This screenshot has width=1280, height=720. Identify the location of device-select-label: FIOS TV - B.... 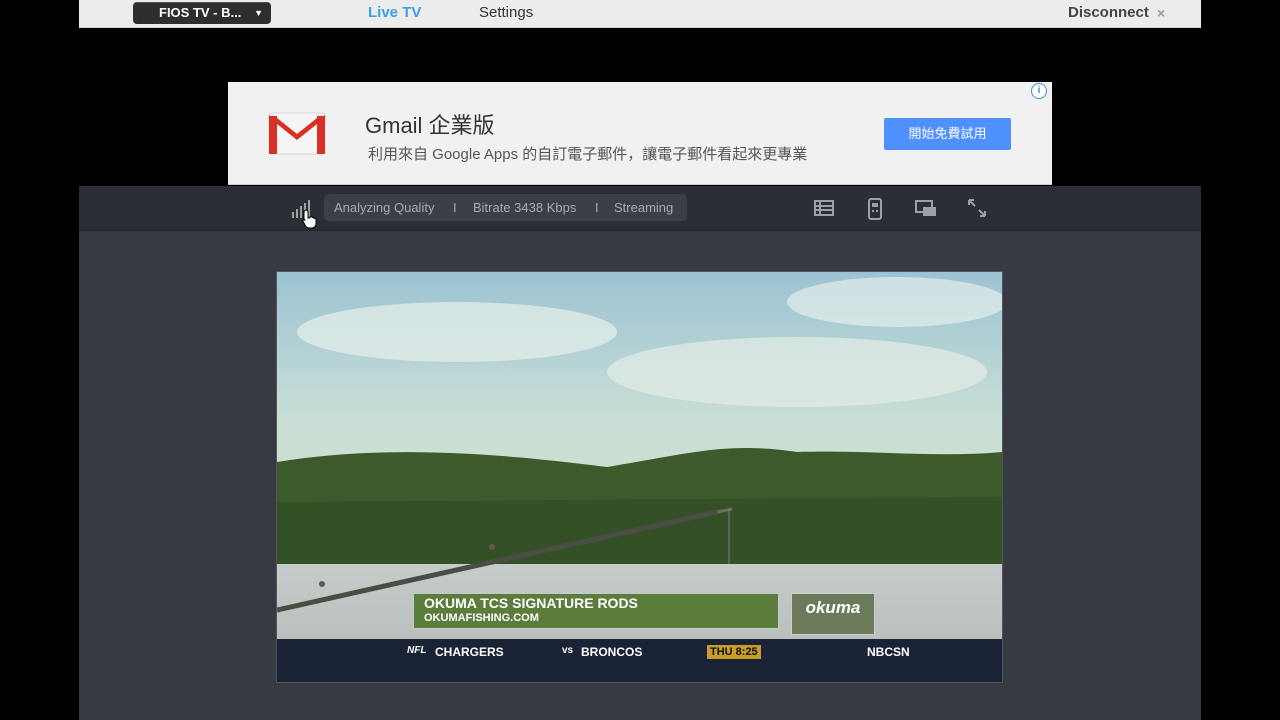
(200, 12).